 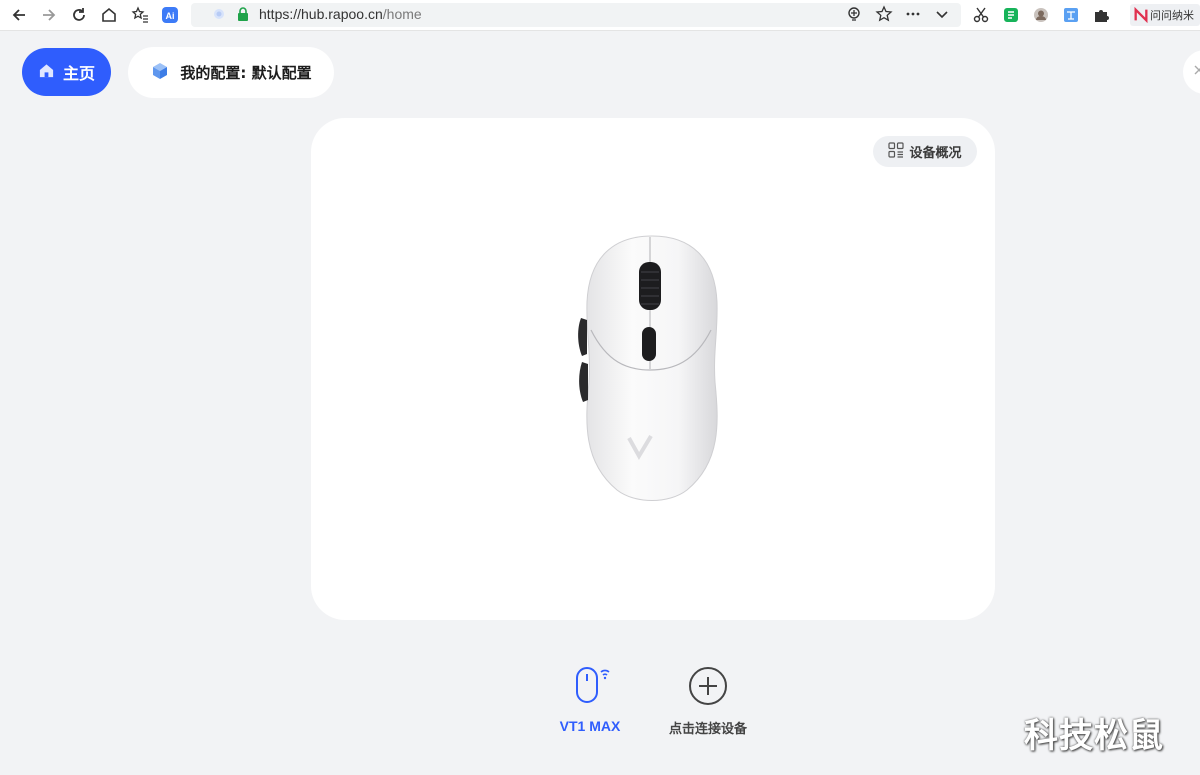 What do you see at coordinates (590, 686) in the screenshot?
I see `wireless-mouse-icon` at bounding box center [590, 686].